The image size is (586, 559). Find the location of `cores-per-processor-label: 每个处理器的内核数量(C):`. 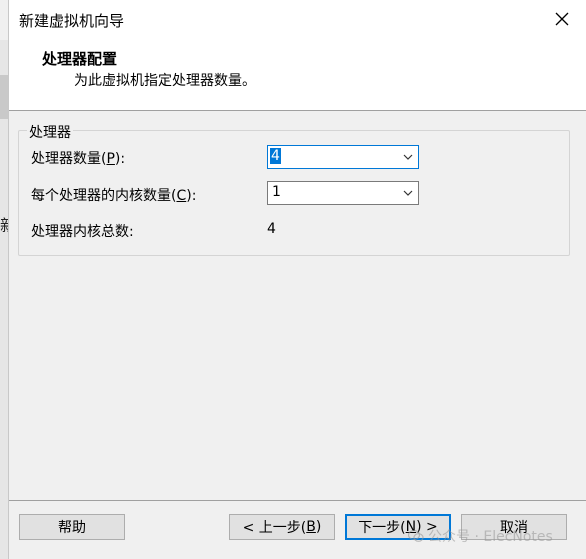

cores-per-processor-label: 每个处理器的内核数量(C): is located at coordinates (114, 196).